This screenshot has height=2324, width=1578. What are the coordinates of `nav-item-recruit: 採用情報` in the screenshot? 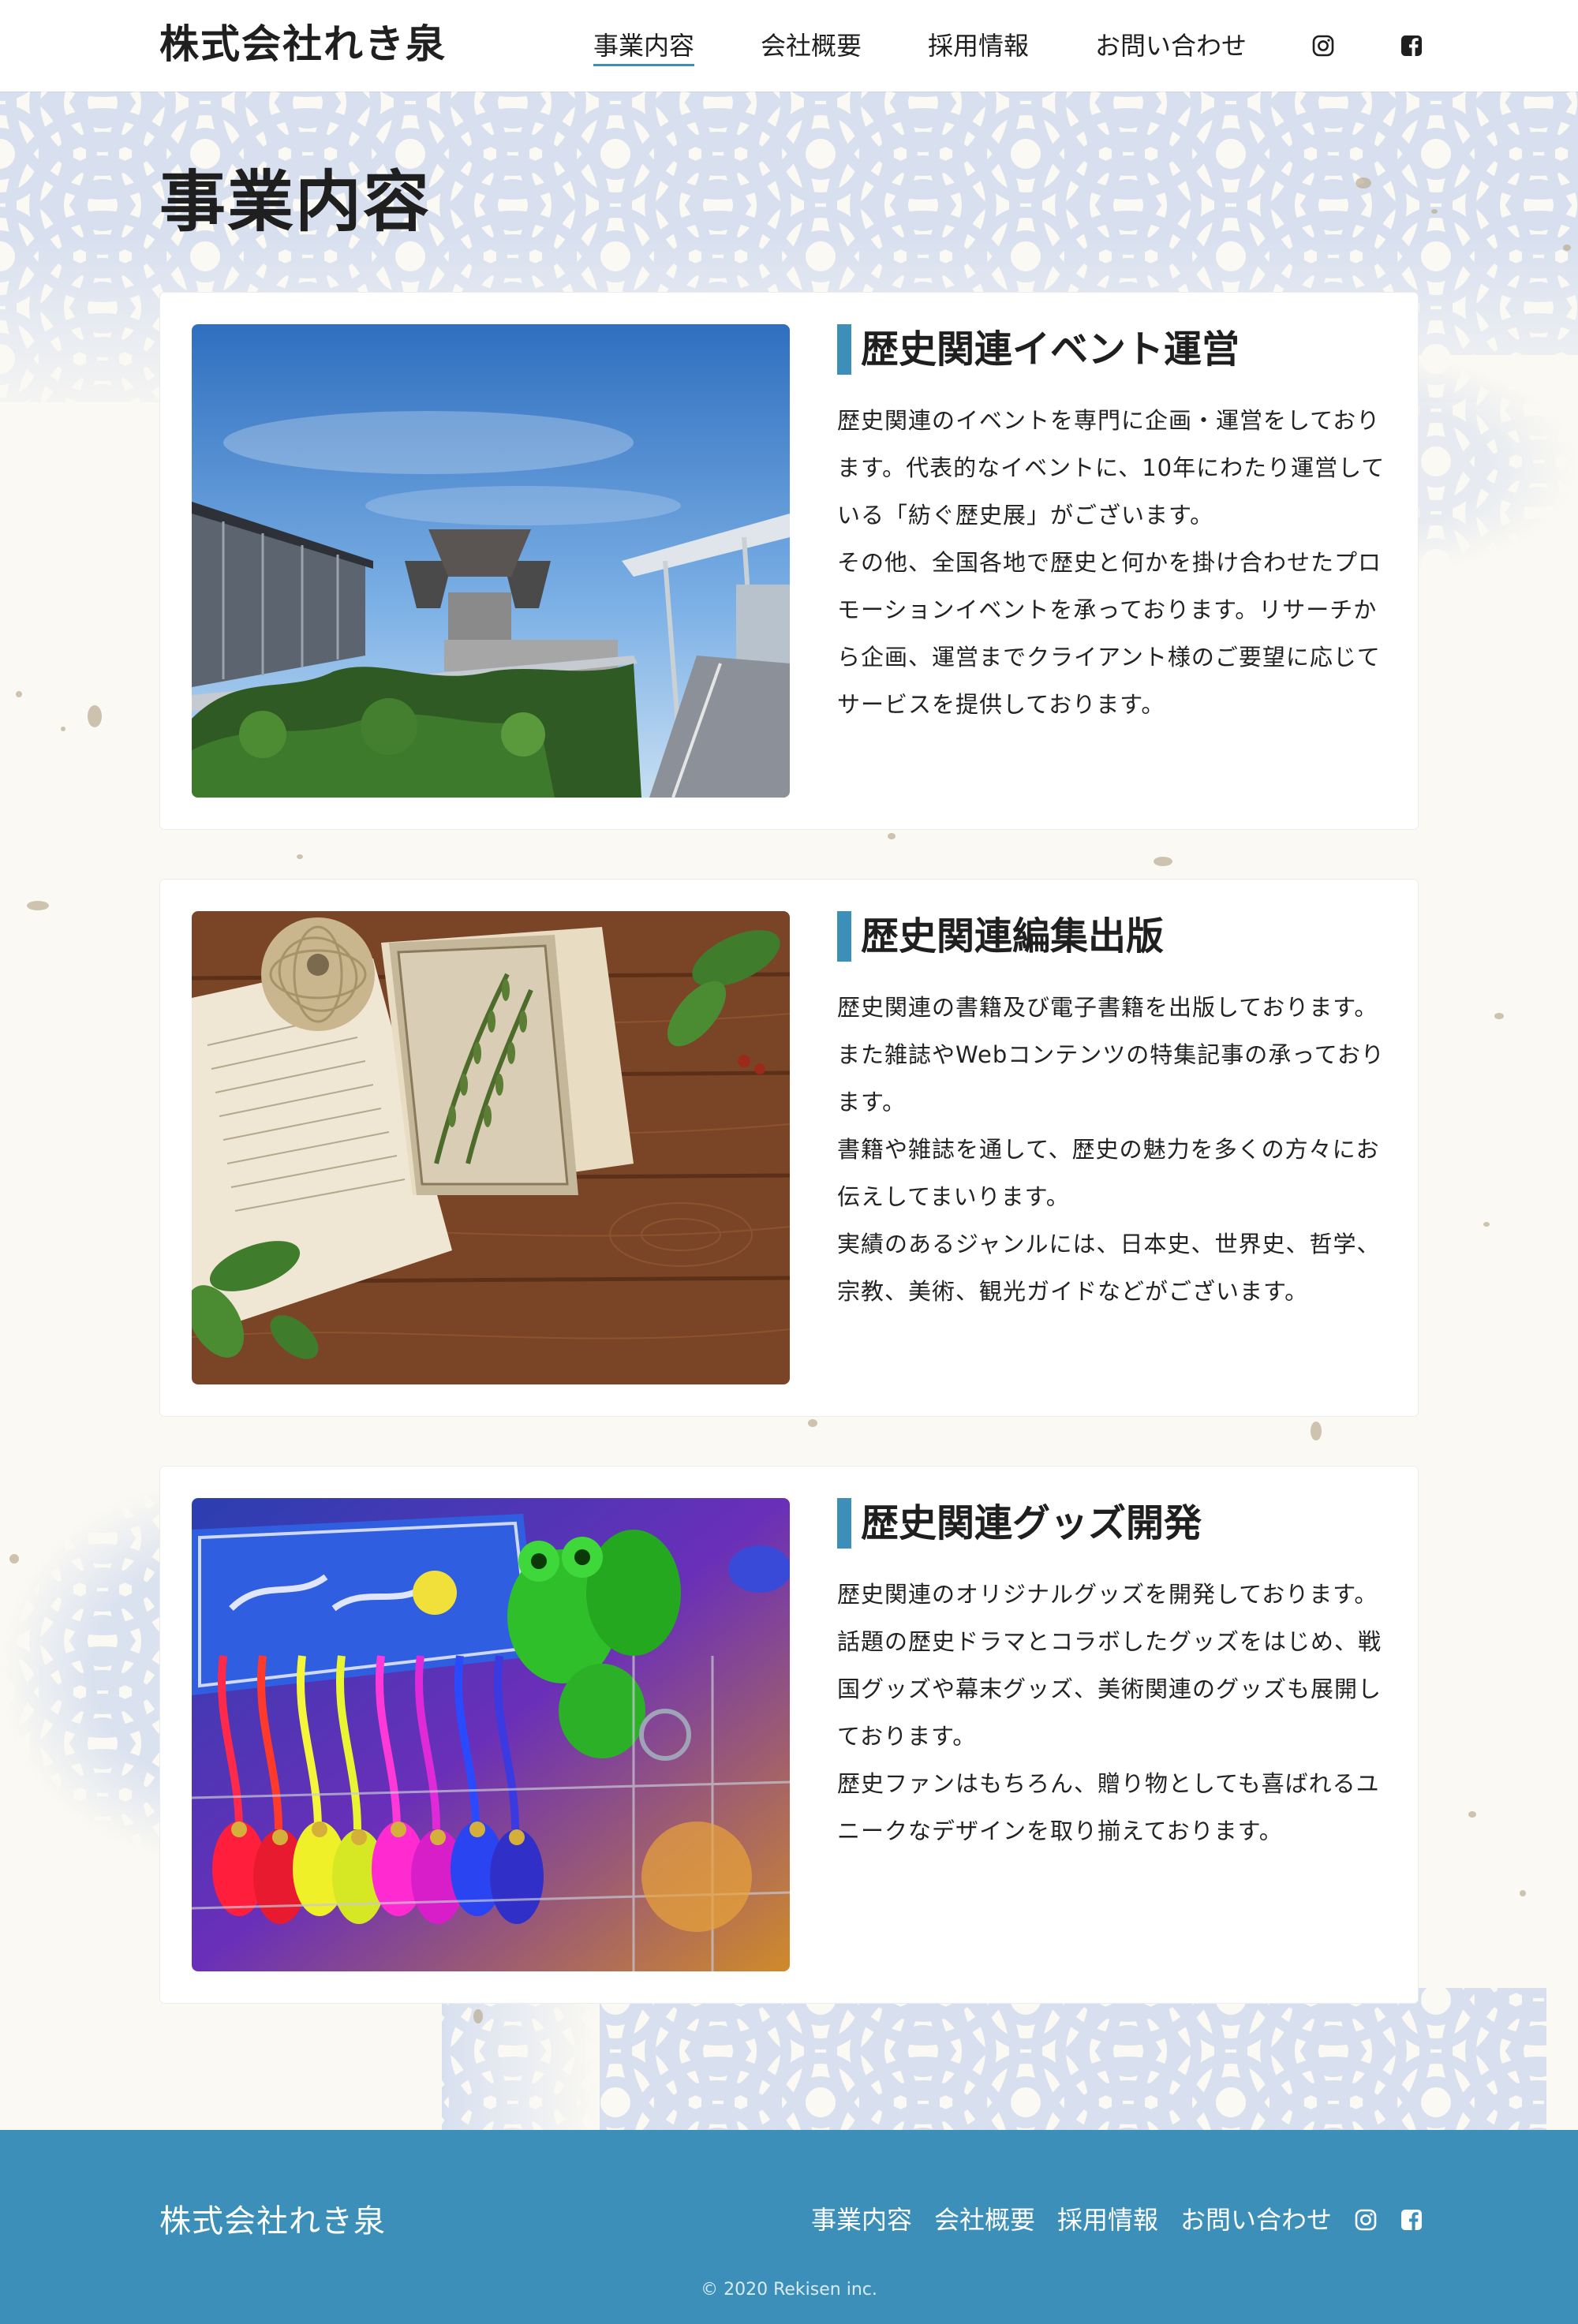 It's located at (979, 45).